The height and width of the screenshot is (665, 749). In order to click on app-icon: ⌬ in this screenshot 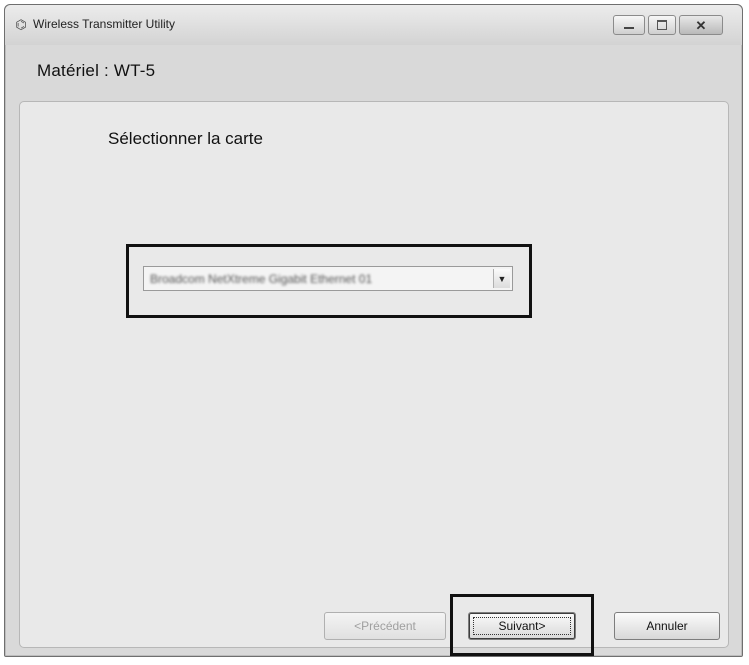, I will do `click(21, 24)`.